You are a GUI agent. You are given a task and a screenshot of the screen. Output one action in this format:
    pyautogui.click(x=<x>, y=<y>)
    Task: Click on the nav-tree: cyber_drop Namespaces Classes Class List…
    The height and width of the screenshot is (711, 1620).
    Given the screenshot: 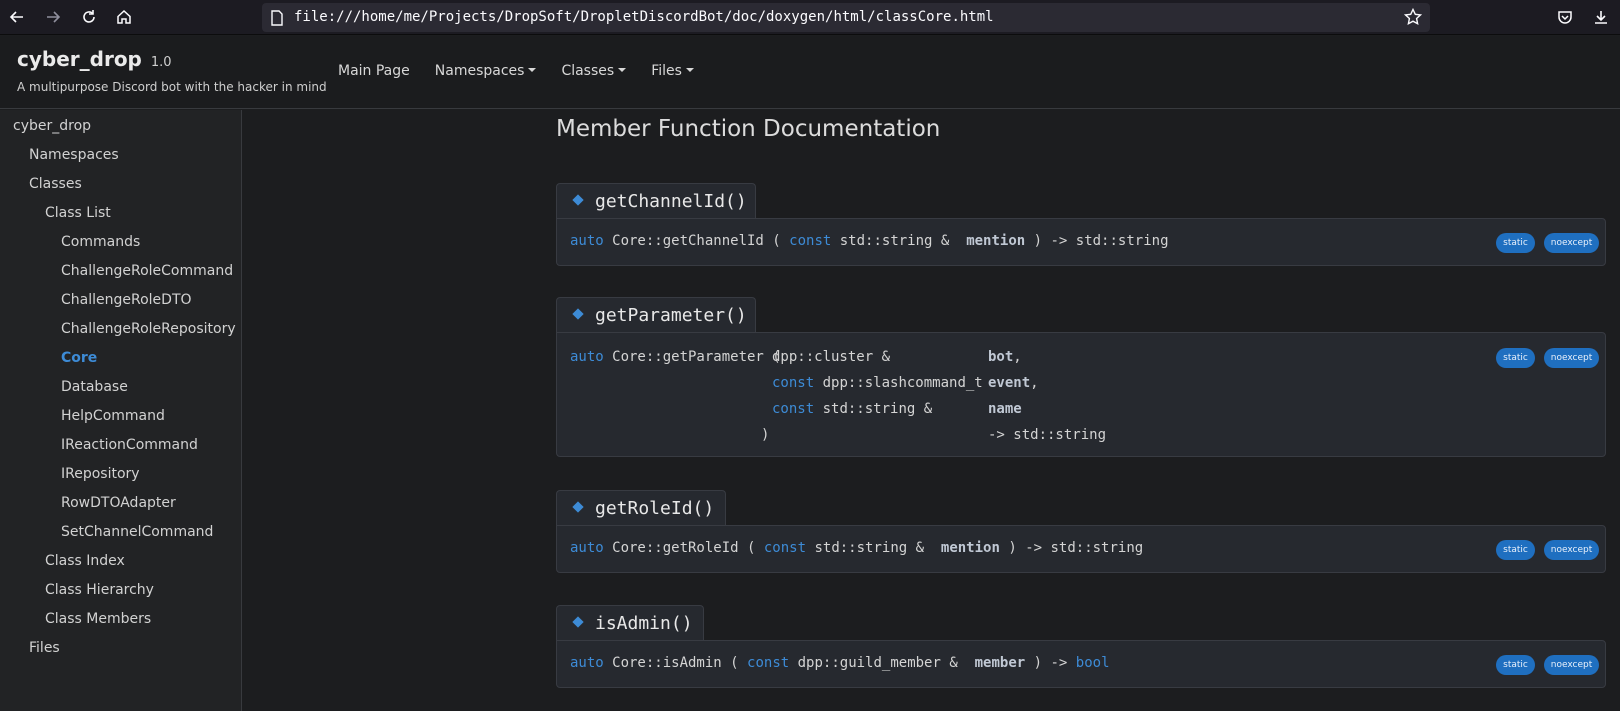 What is the action you would take?
    pyautogui.click(x=121, y=410)
    